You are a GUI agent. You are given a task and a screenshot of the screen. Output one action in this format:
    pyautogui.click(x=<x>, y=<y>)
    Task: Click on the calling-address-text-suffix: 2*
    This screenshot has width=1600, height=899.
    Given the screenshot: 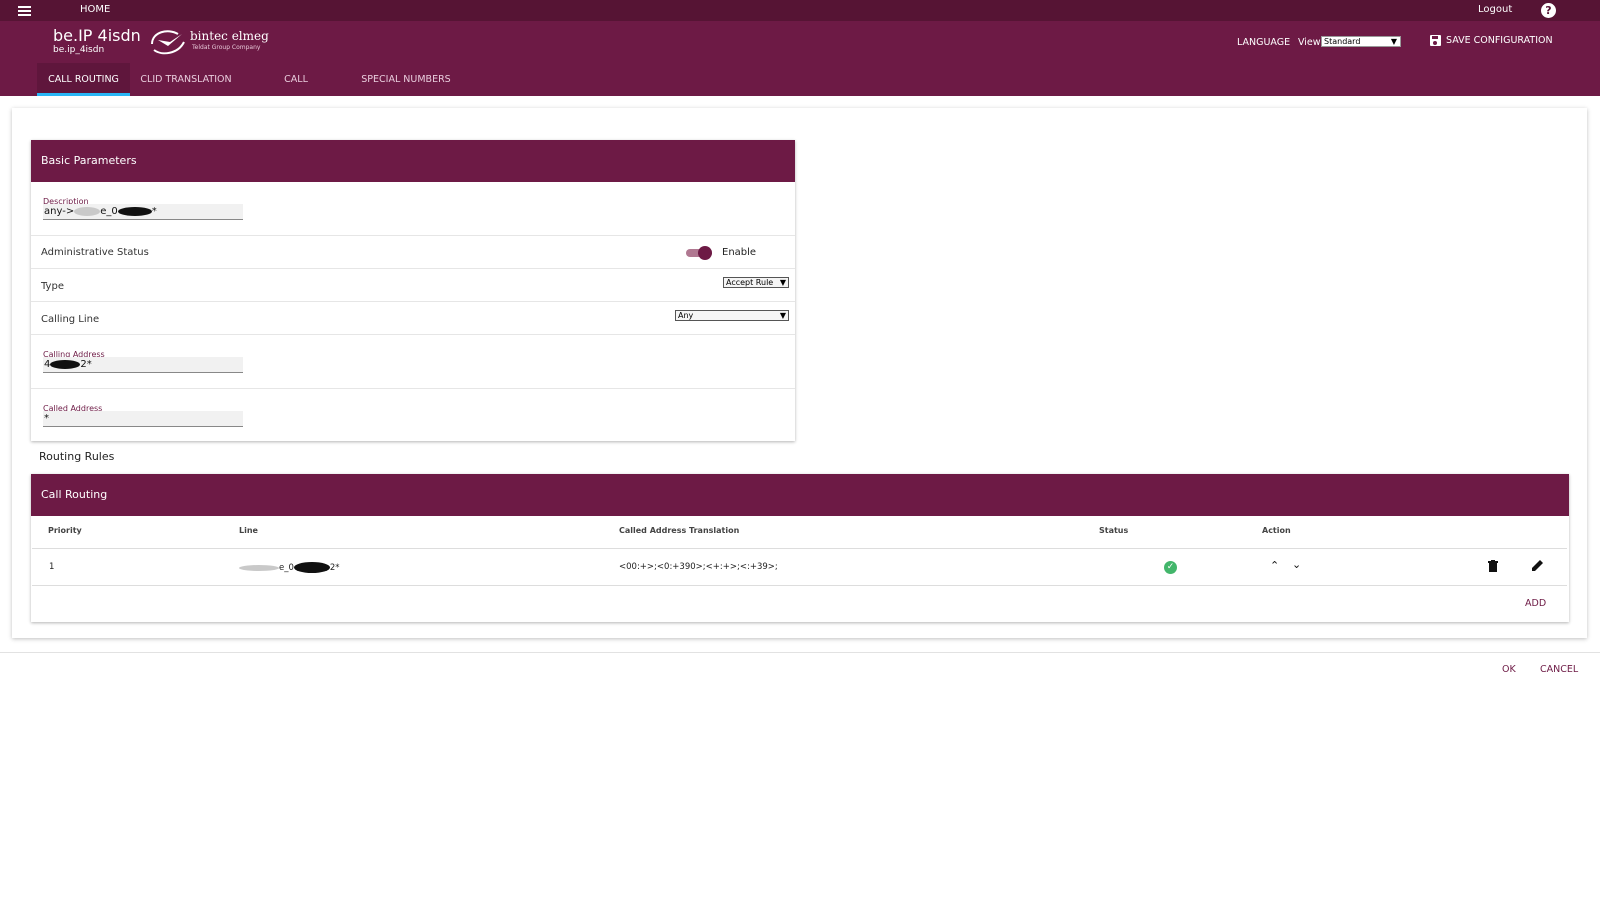 What is the action you would take?
    pyautogui.click(x=86, y=364)
    